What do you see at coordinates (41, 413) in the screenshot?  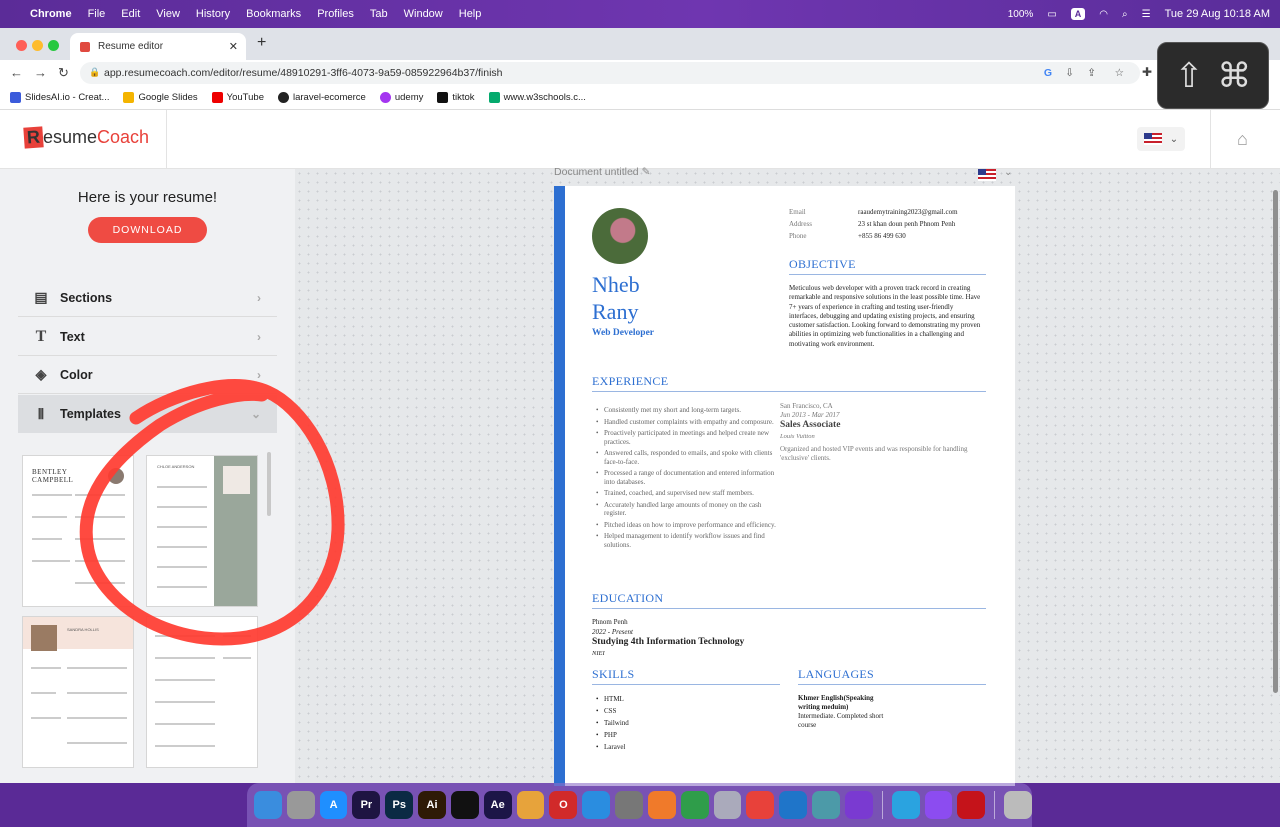 I see `templates-carousel-icon: ⫴` at bounding box center [41, 413].